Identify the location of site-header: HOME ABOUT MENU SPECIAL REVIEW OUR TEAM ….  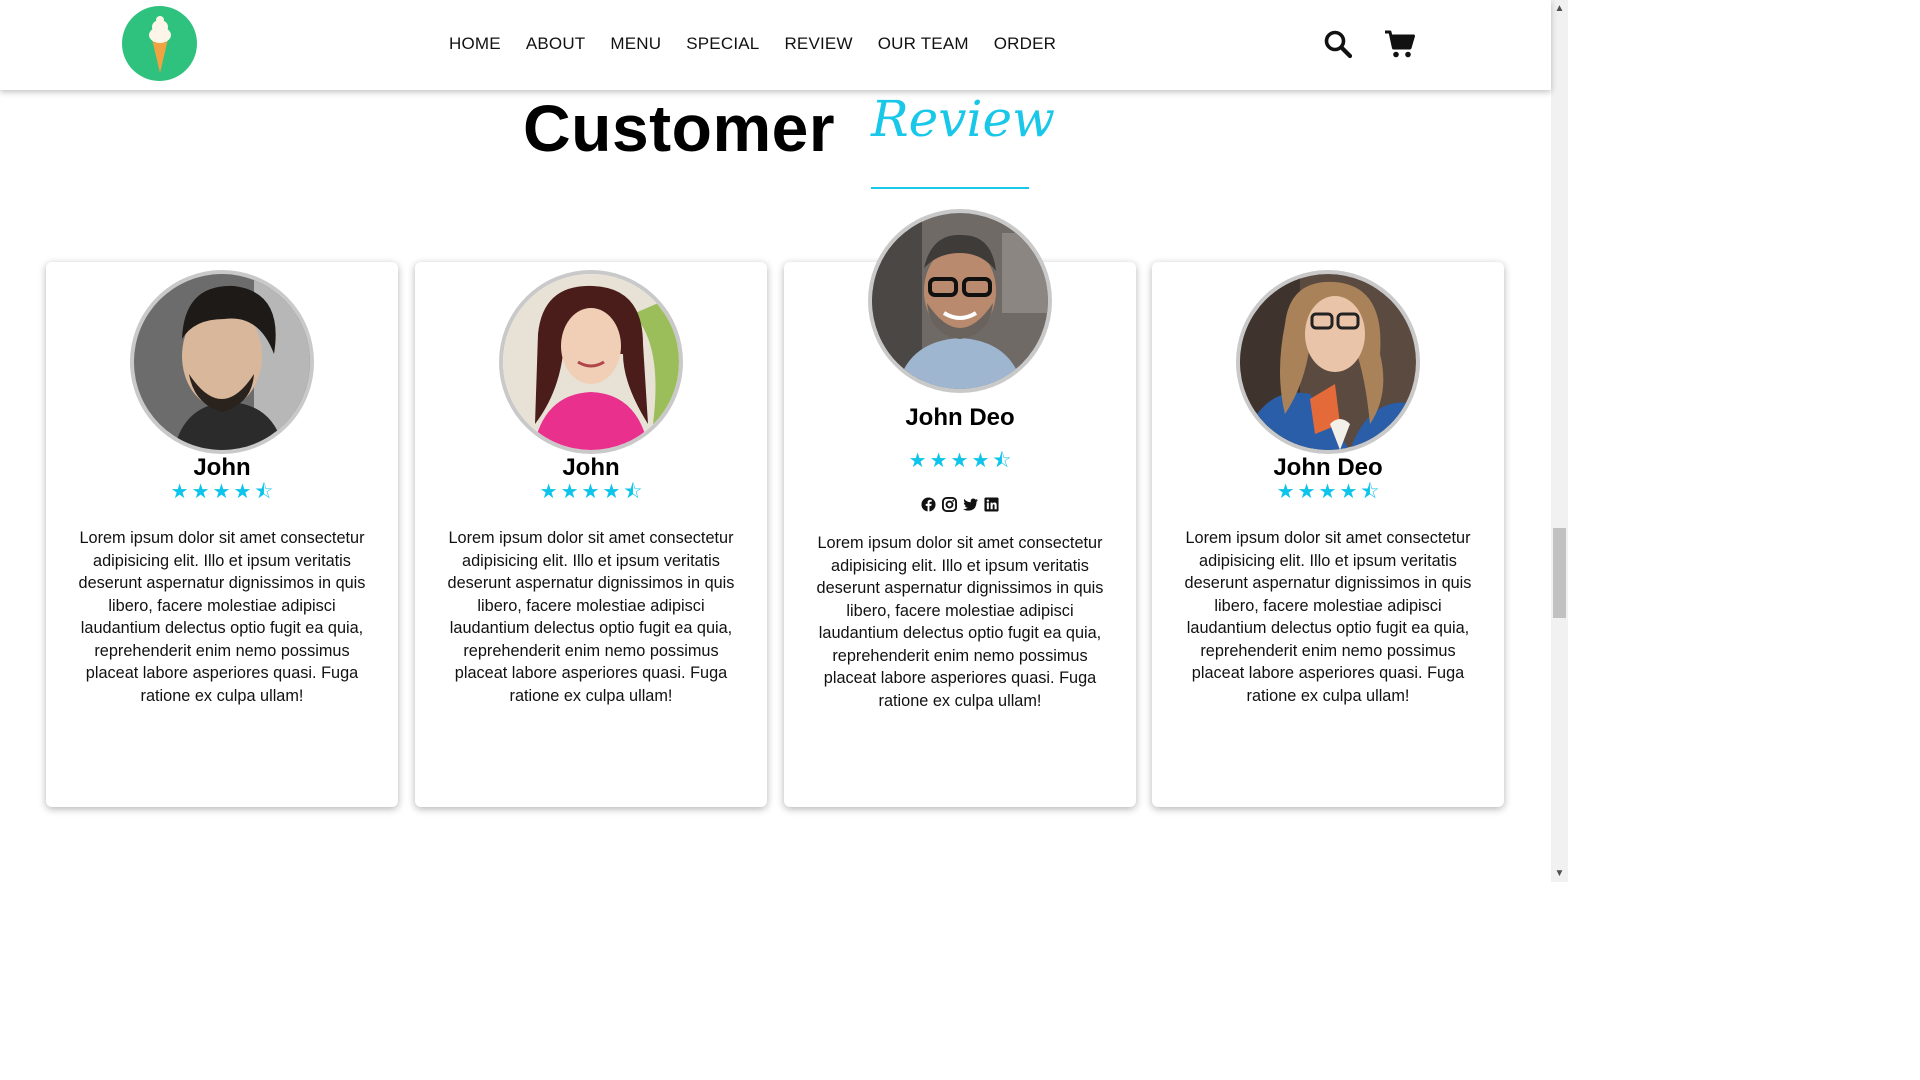
(775, 45).